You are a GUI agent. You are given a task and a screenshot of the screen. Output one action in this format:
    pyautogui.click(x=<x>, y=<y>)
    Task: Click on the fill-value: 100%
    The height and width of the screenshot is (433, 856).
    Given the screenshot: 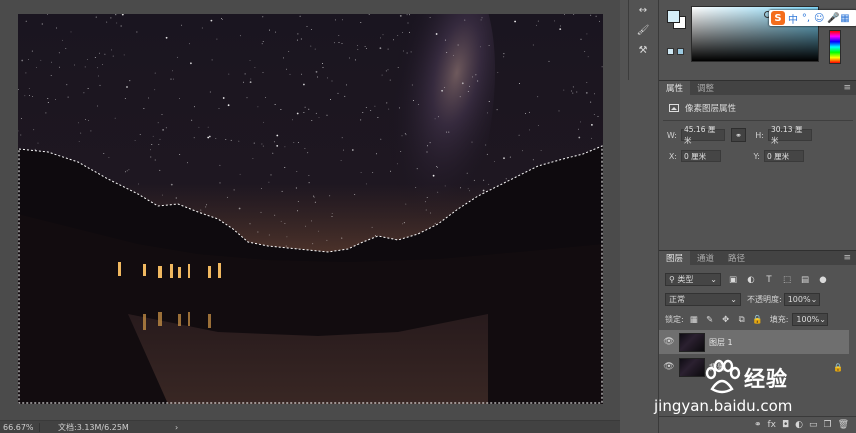 What is the action you would take?
    pyautogui.click(x=808, y=319)
    